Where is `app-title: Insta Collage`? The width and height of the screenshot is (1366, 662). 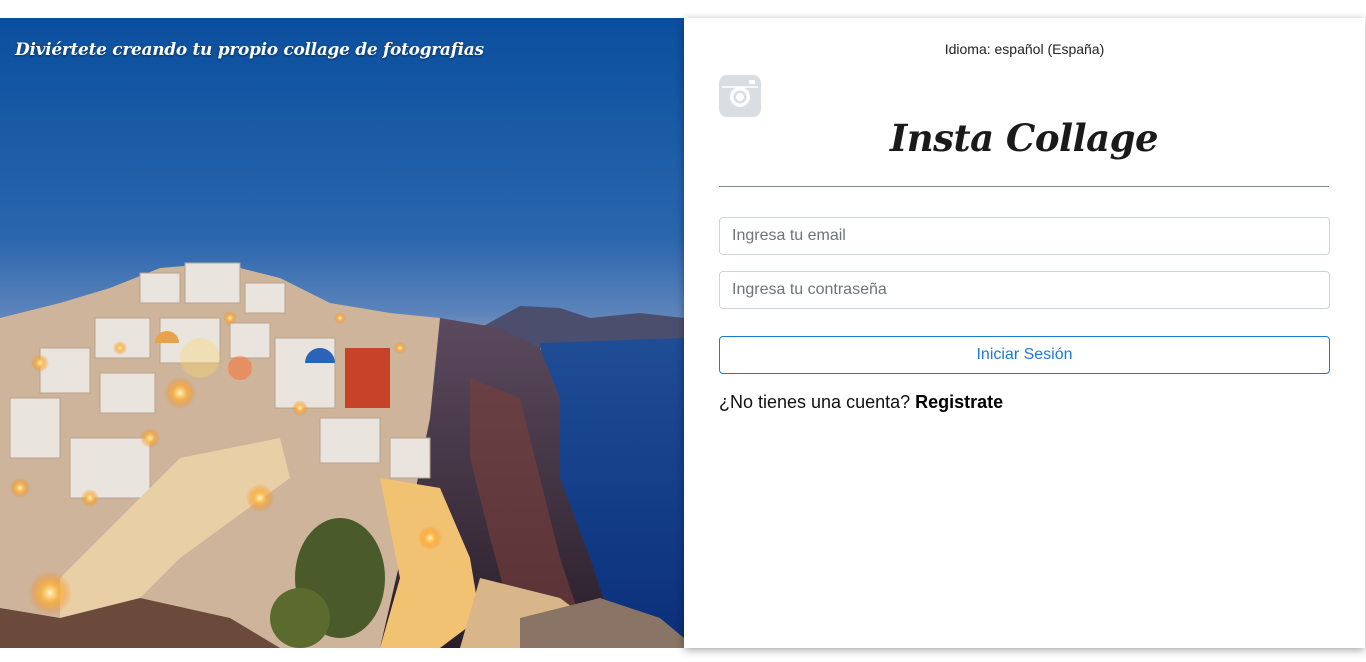 app-title: Insta Collage is located at coordinates (1024, 138).